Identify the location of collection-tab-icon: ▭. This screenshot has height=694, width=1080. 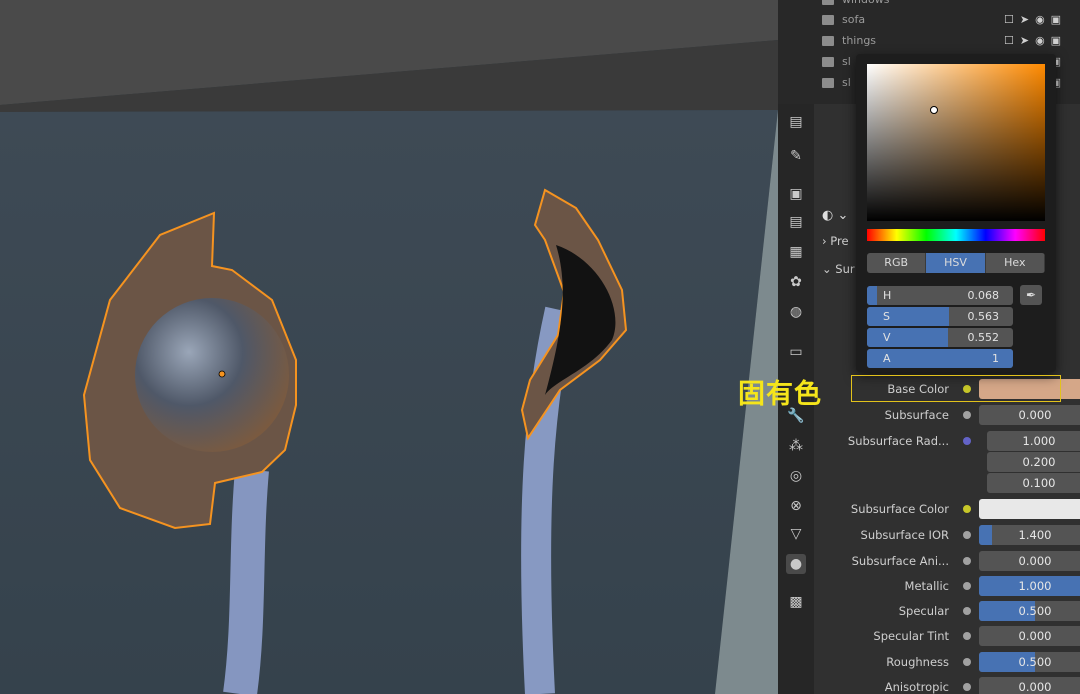
(796, 352).